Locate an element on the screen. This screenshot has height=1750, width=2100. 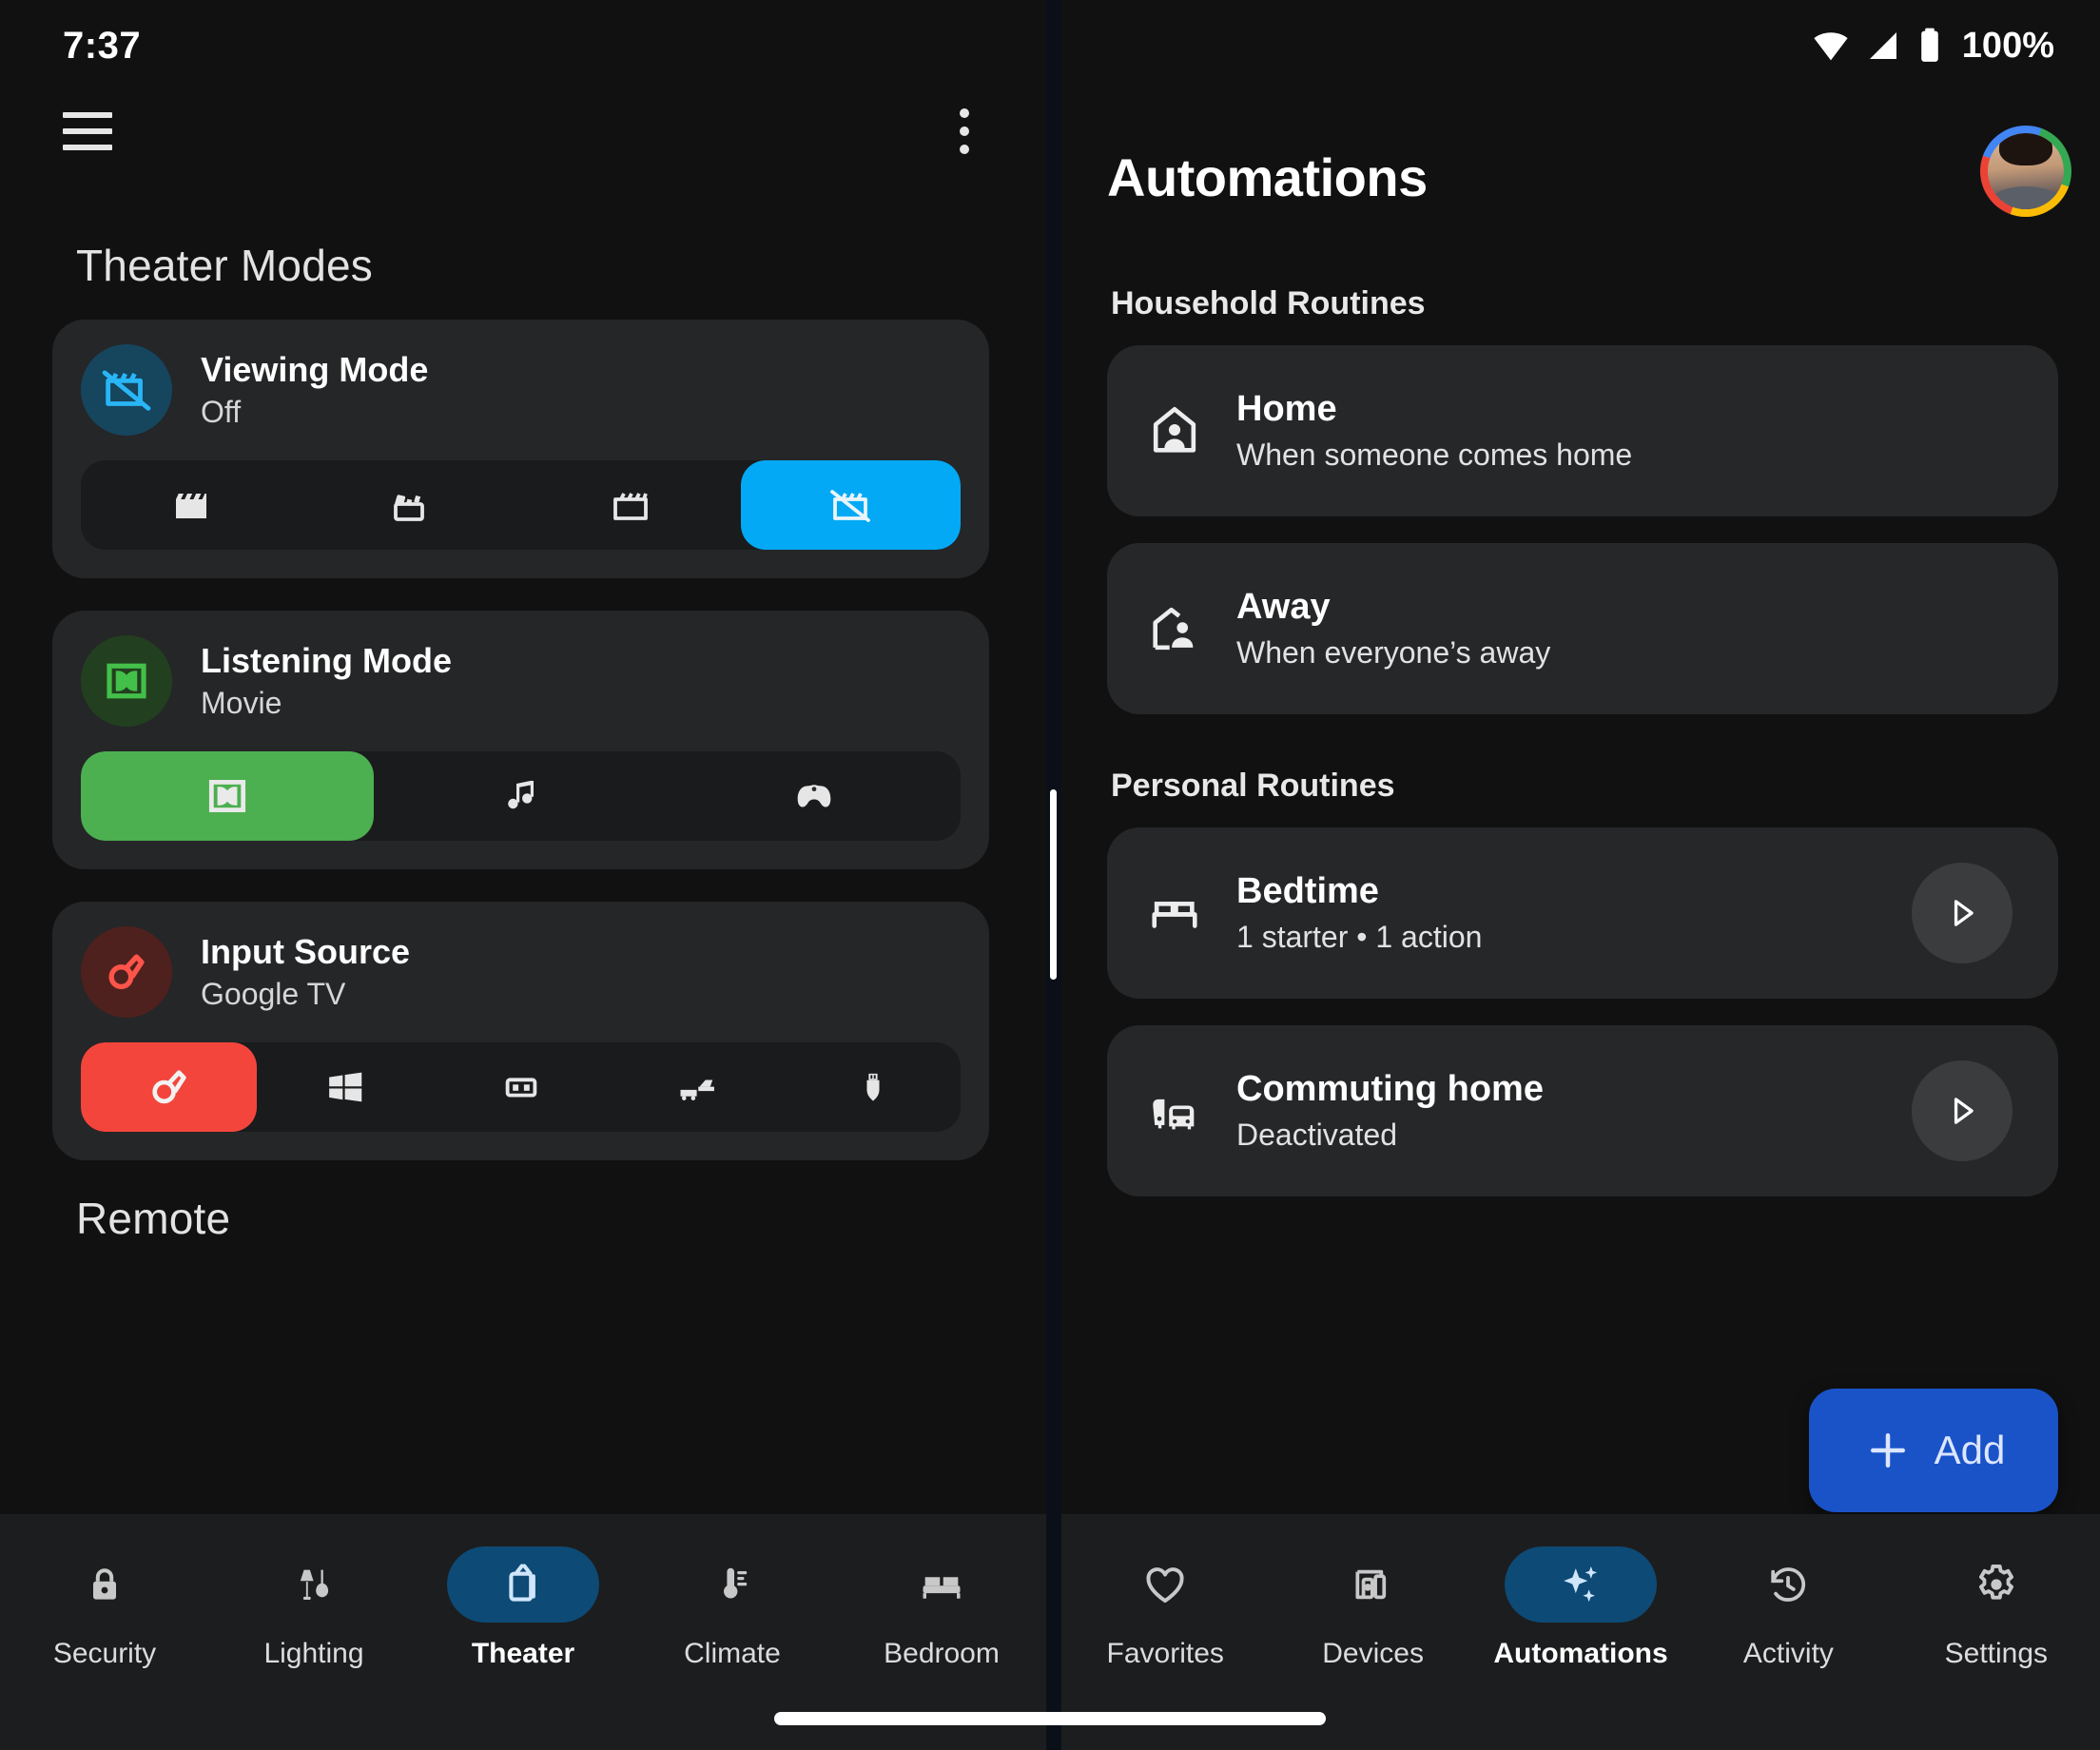
input-source-title: Input Source is located at coordinates (306, 951).